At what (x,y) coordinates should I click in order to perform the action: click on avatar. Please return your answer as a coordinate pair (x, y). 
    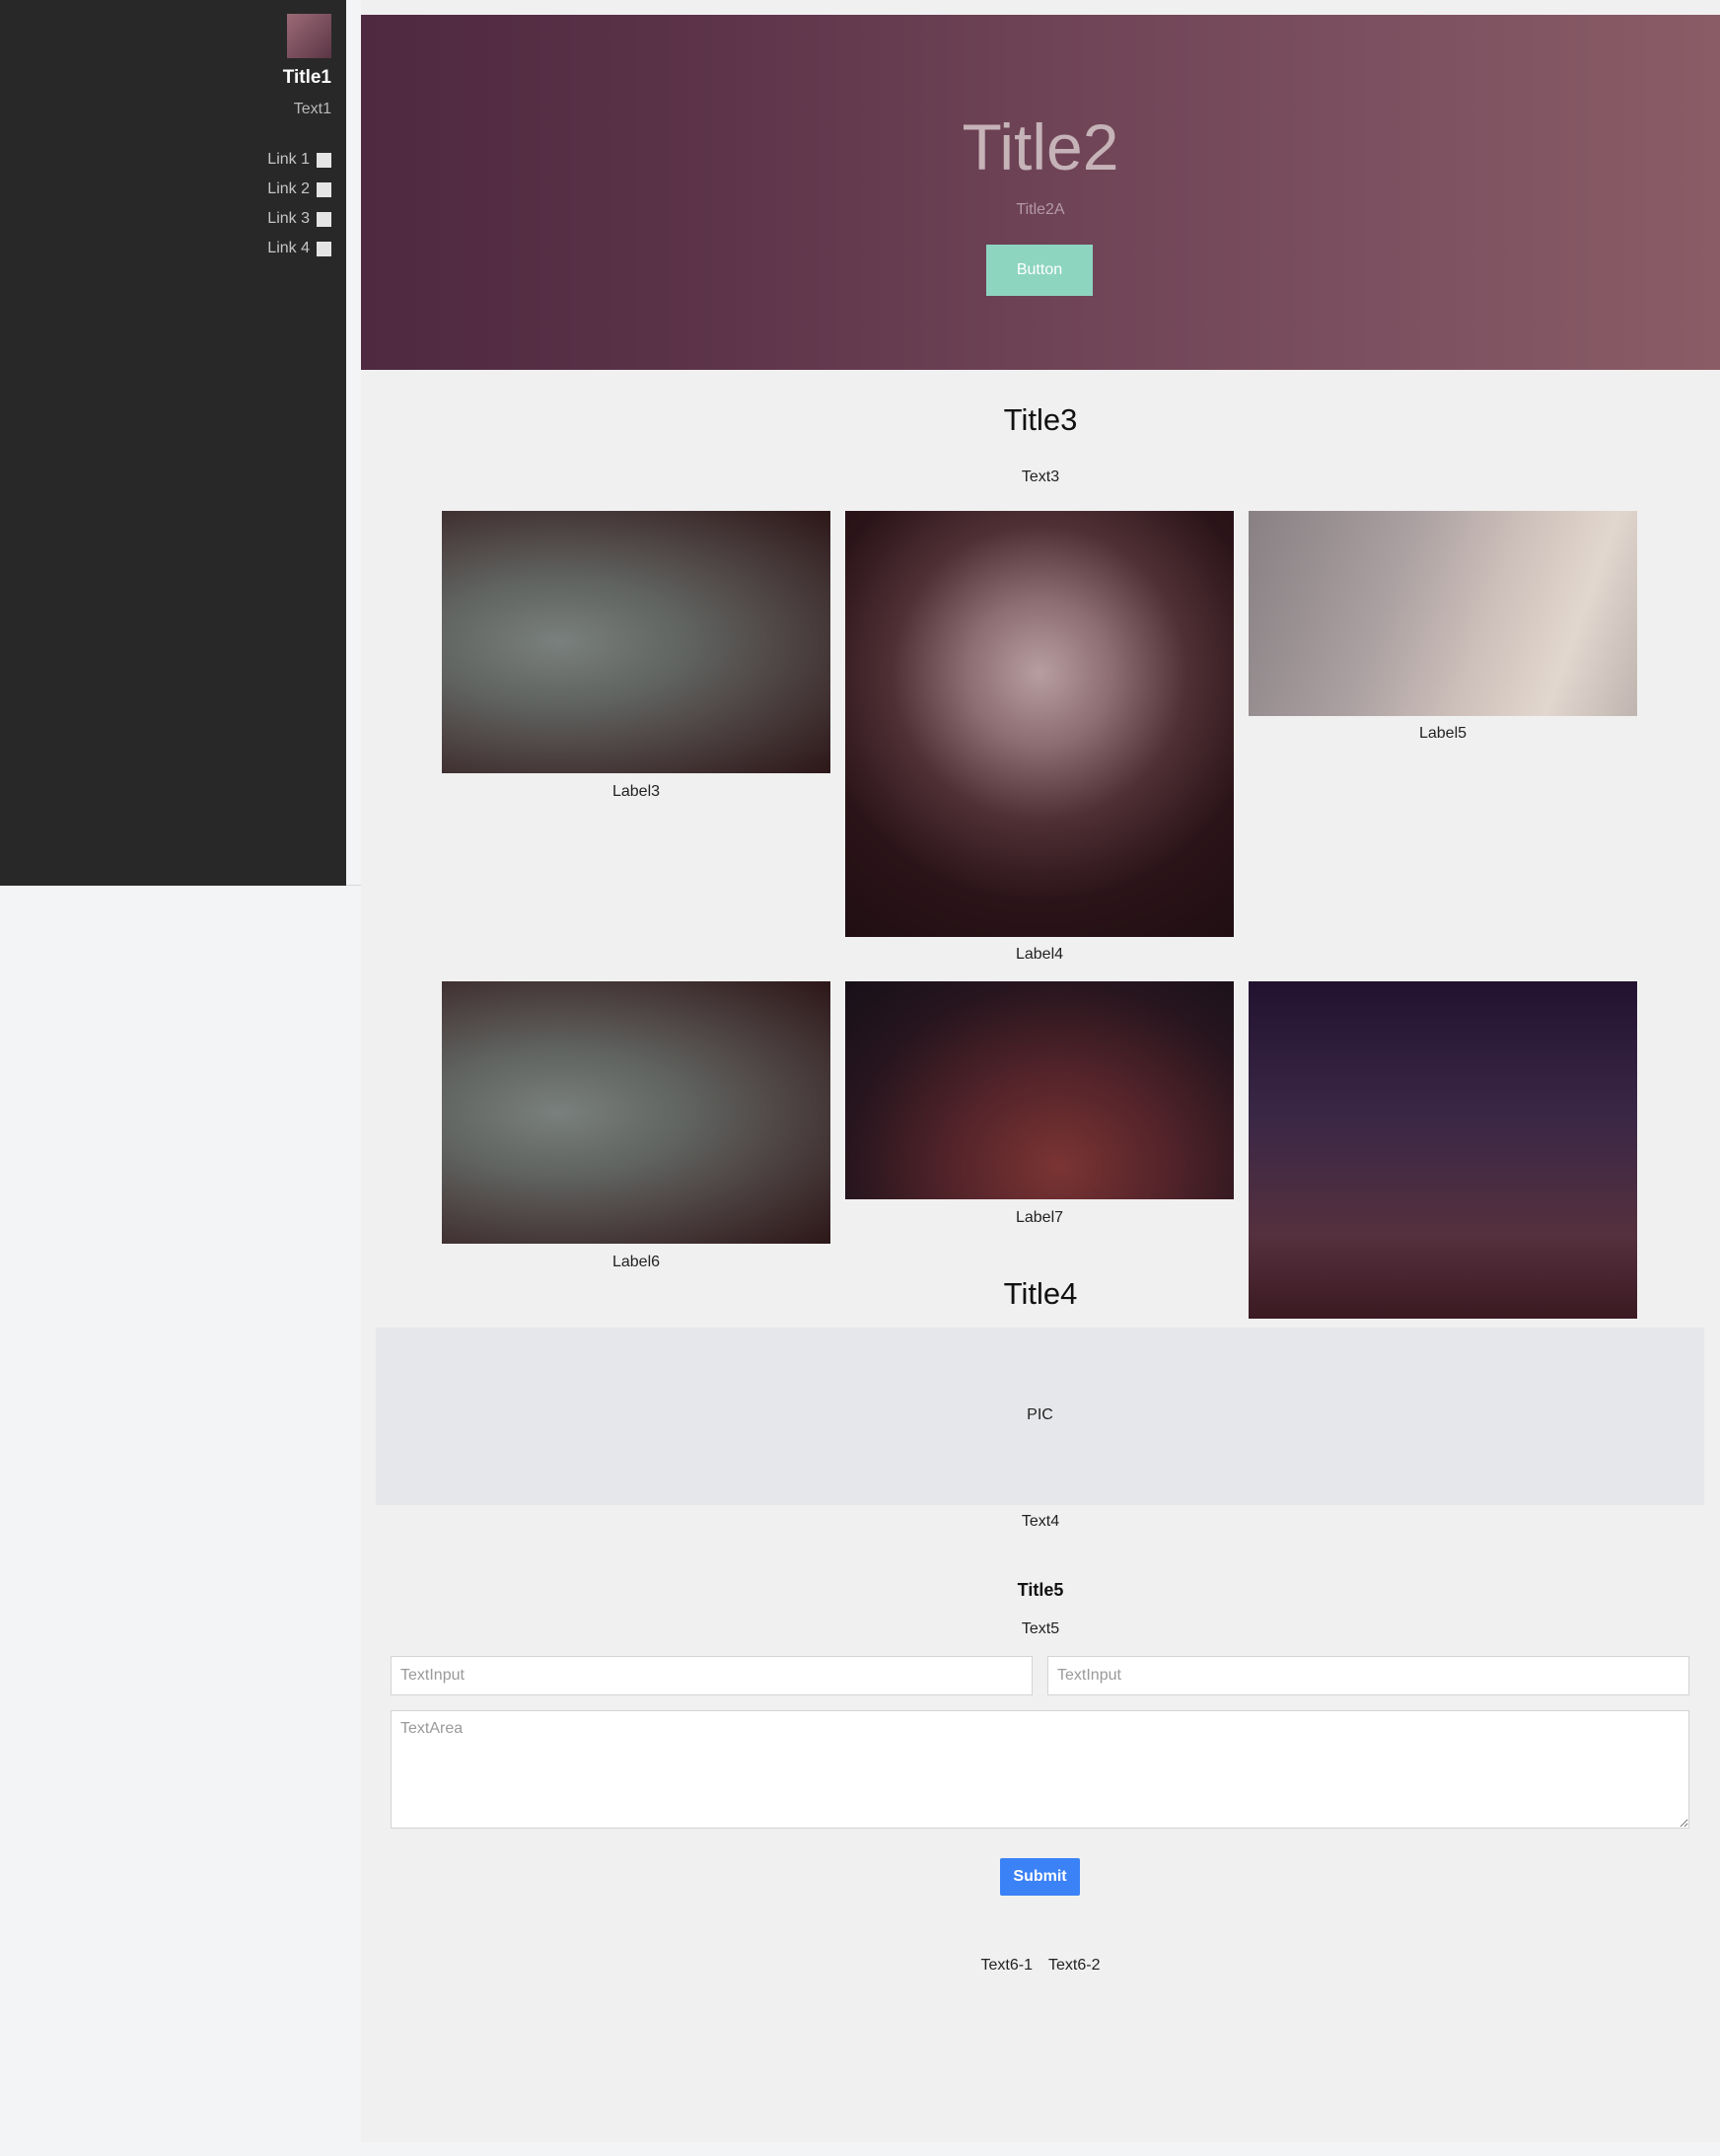
    Looking at the image, I should click on (309, 36).